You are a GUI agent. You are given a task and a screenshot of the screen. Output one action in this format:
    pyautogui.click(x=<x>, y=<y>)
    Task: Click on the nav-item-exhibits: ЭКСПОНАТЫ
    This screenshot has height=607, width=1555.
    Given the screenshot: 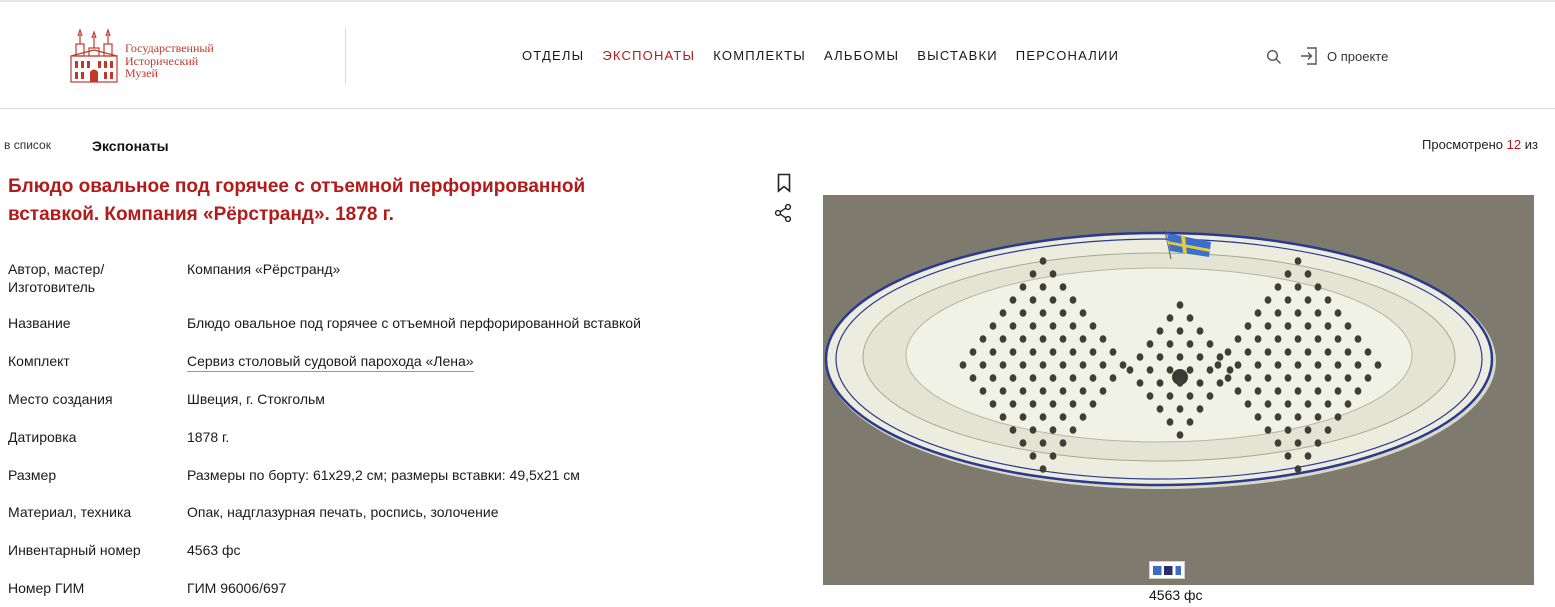 What is the action you would take?
    pyautogui.click(x=648, y=55)
    